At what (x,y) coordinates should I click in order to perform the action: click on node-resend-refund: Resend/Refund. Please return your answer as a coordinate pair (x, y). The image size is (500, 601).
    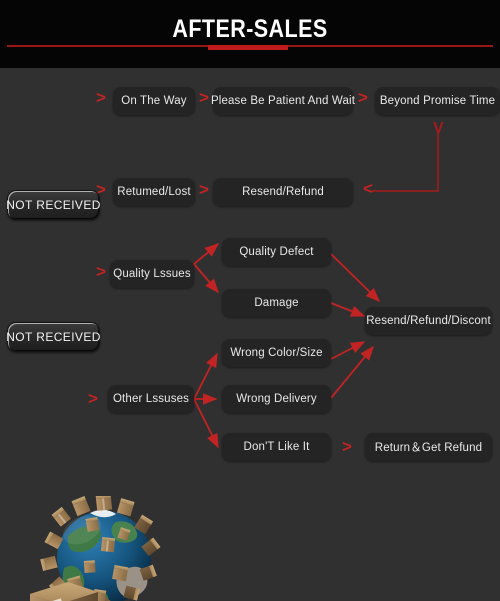
    Looking at the image, I should click on (283, 192).